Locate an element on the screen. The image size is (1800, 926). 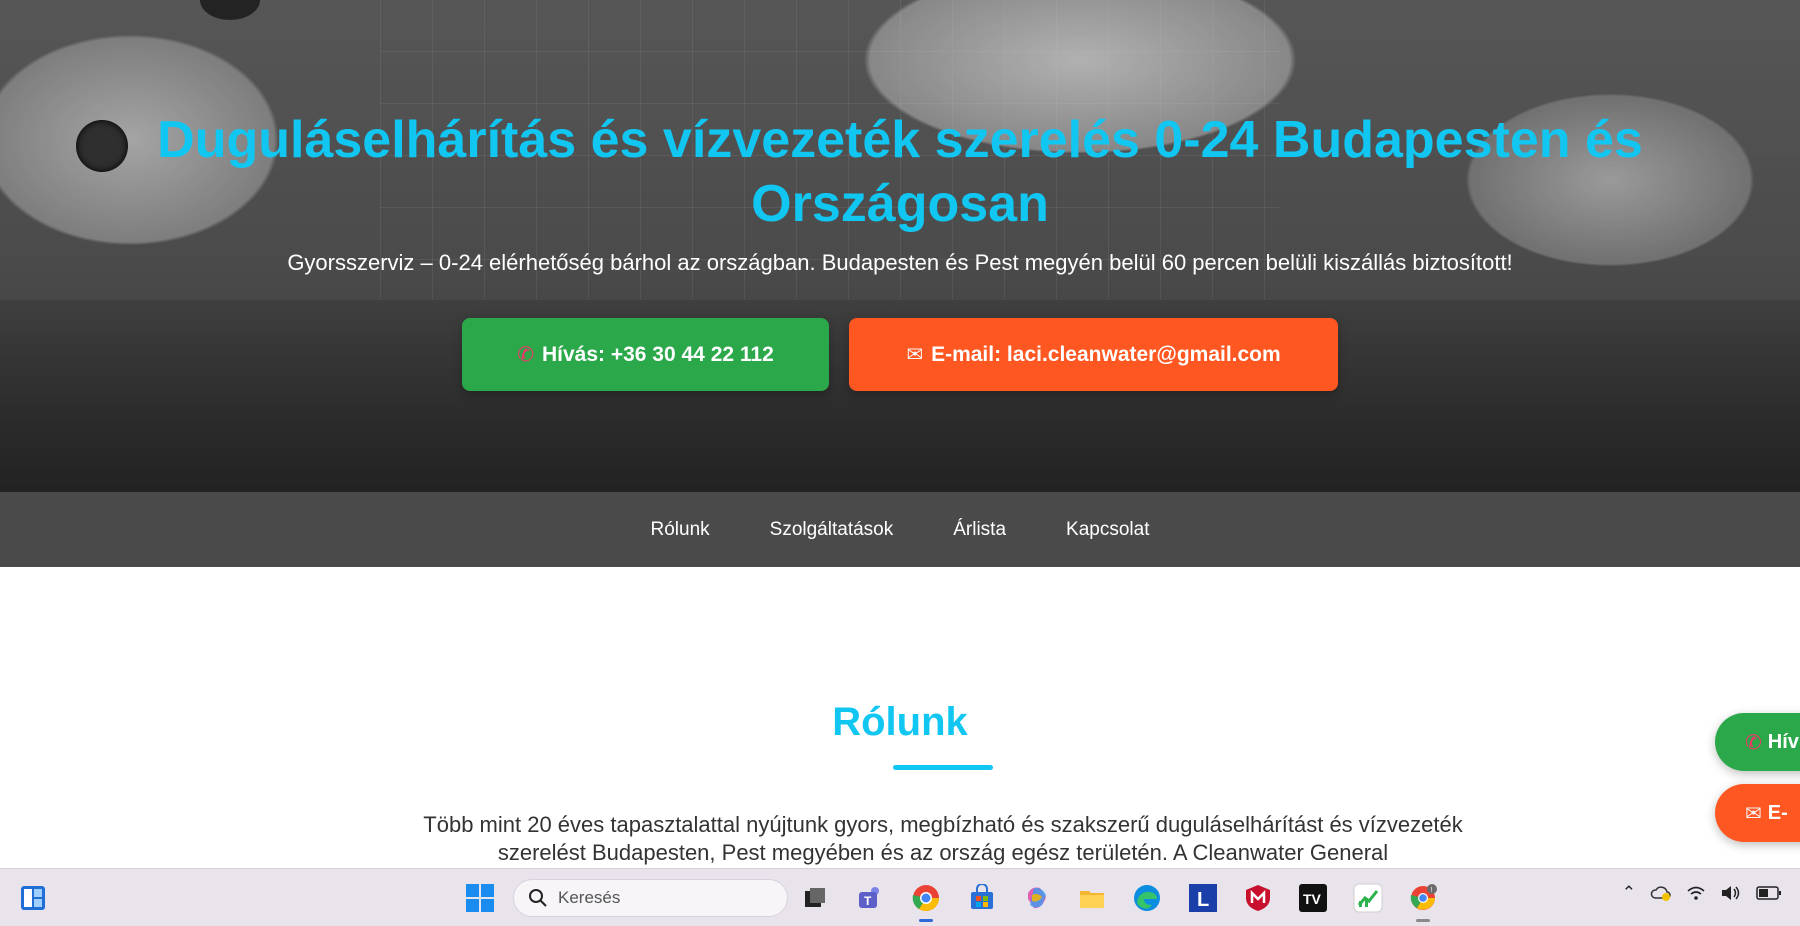
email-button: ✉ E-mail: laci.cleanwater@gmail.com is located at coordinates (1093, 354).